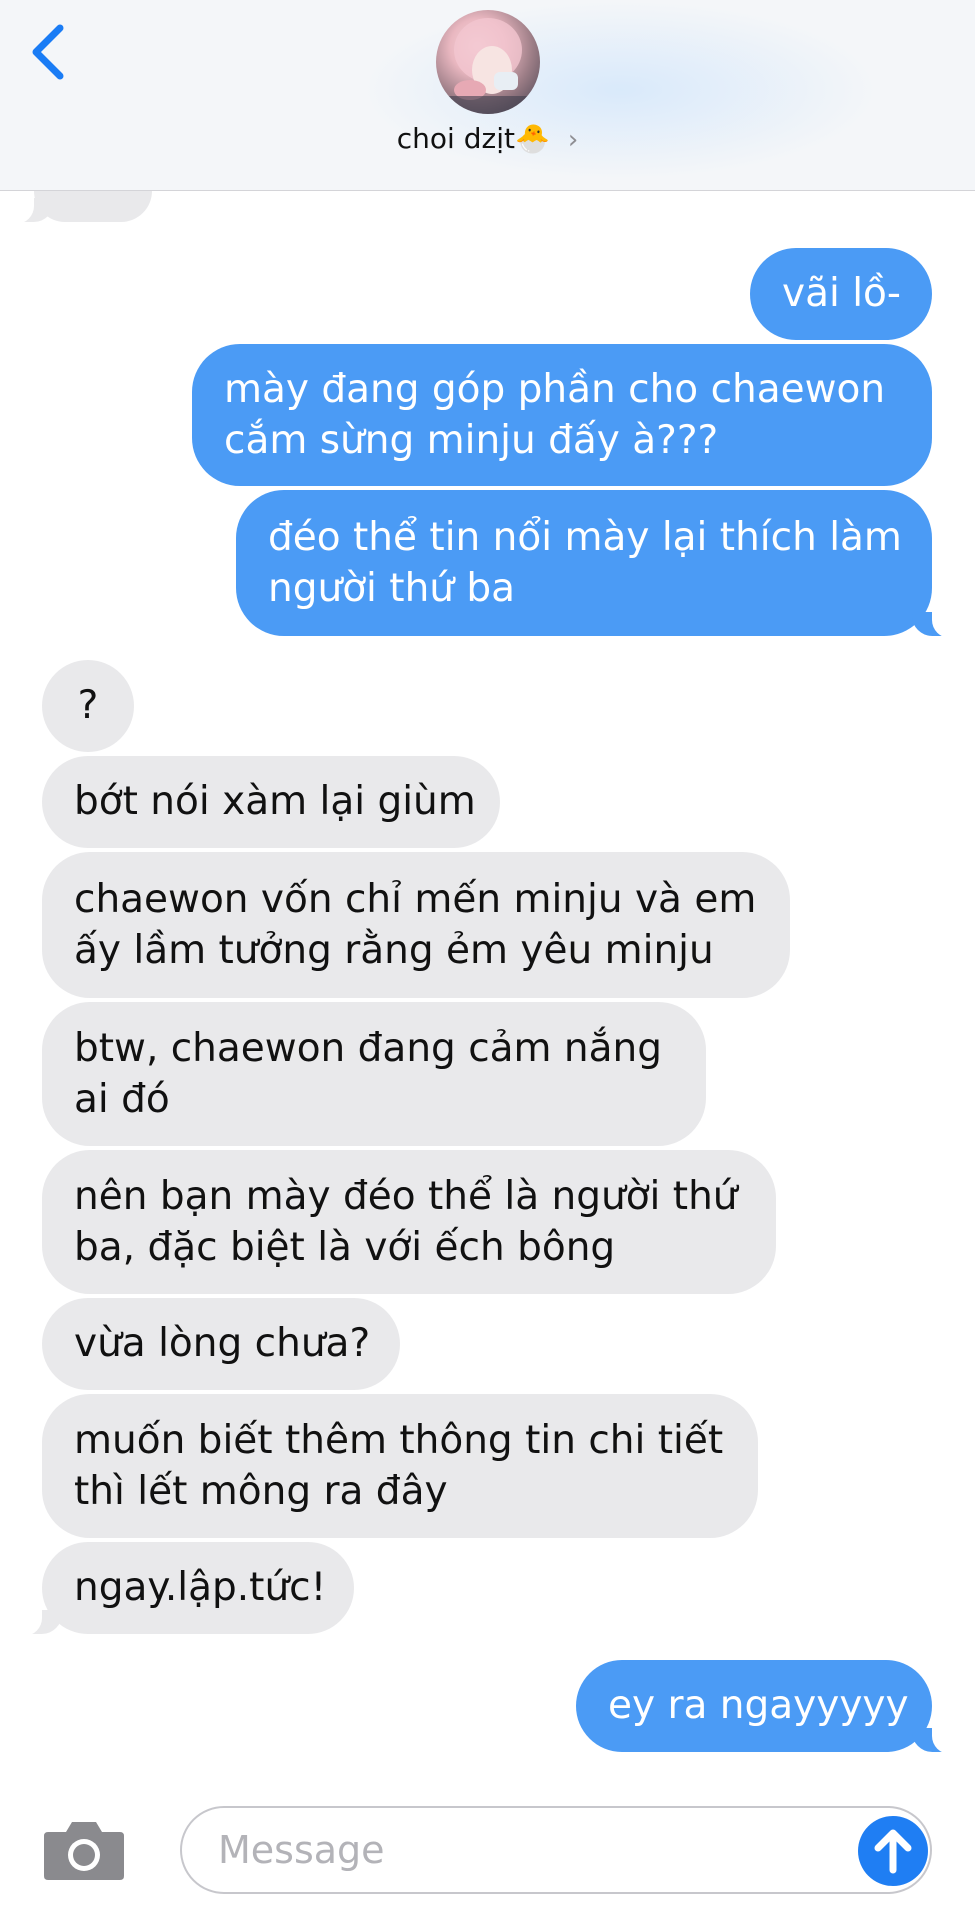 The width and height of the screenshot is (975, 1920). I want to click on camera-icon, so click(84, 1851).